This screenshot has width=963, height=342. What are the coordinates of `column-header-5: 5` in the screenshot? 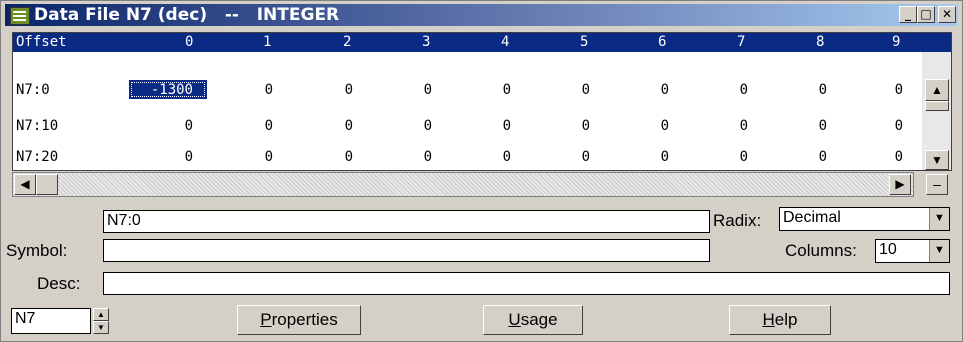 It's located at (584, 42).